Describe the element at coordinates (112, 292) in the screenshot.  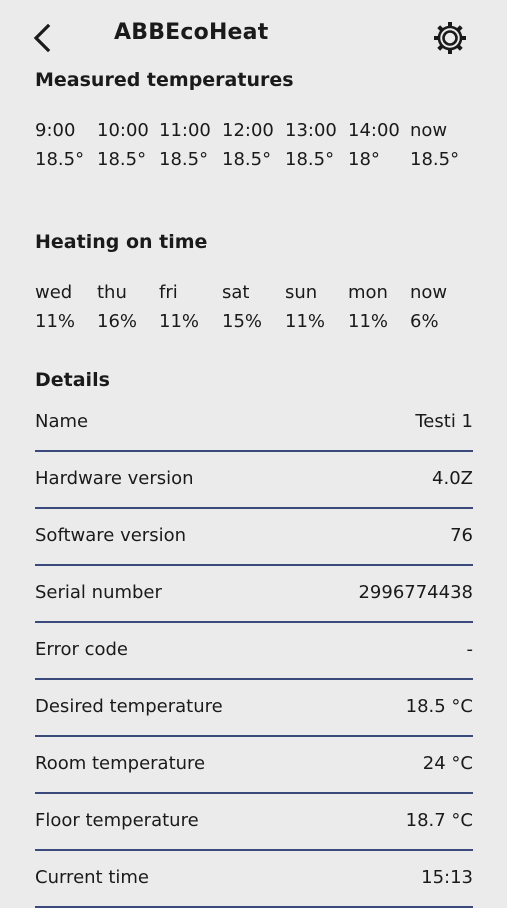
I see `day-label: thu` at that location.